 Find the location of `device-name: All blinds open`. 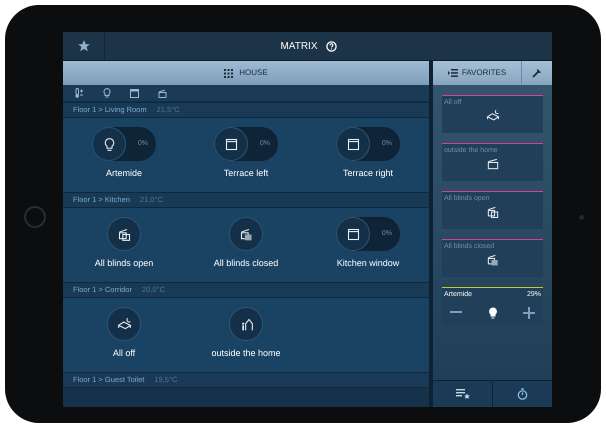

device-name: All blinds open is located at coordinates (124, 263).